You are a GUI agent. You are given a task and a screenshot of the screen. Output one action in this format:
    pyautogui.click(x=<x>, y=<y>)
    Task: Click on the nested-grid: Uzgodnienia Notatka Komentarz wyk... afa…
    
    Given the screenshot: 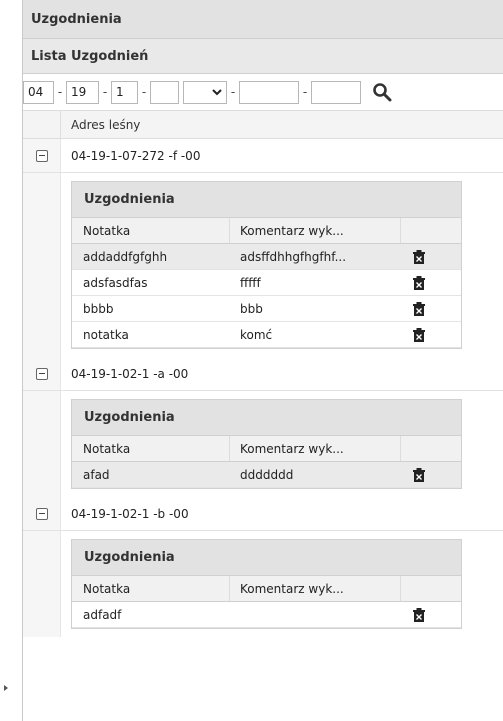 What is the action you would take?
    pyautogui.click(x=266, y=444)
    